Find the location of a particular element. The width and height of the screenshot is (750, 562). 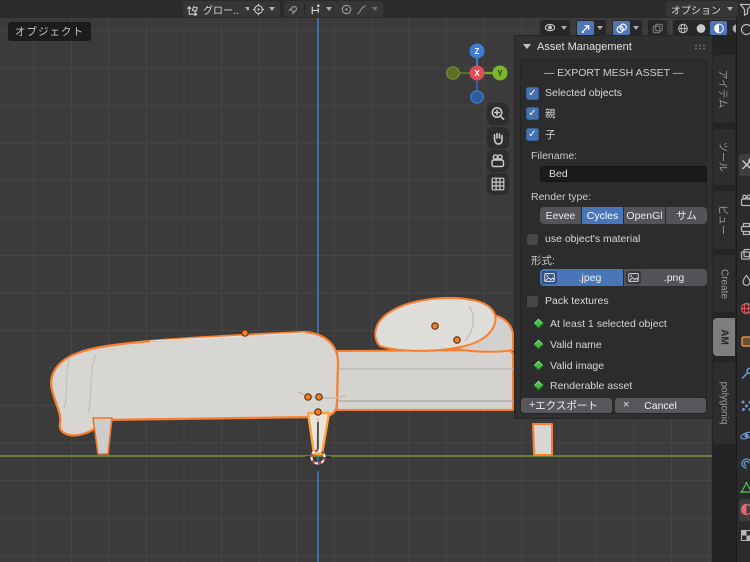

object-visibility-group is located at coordinates (555, 28).